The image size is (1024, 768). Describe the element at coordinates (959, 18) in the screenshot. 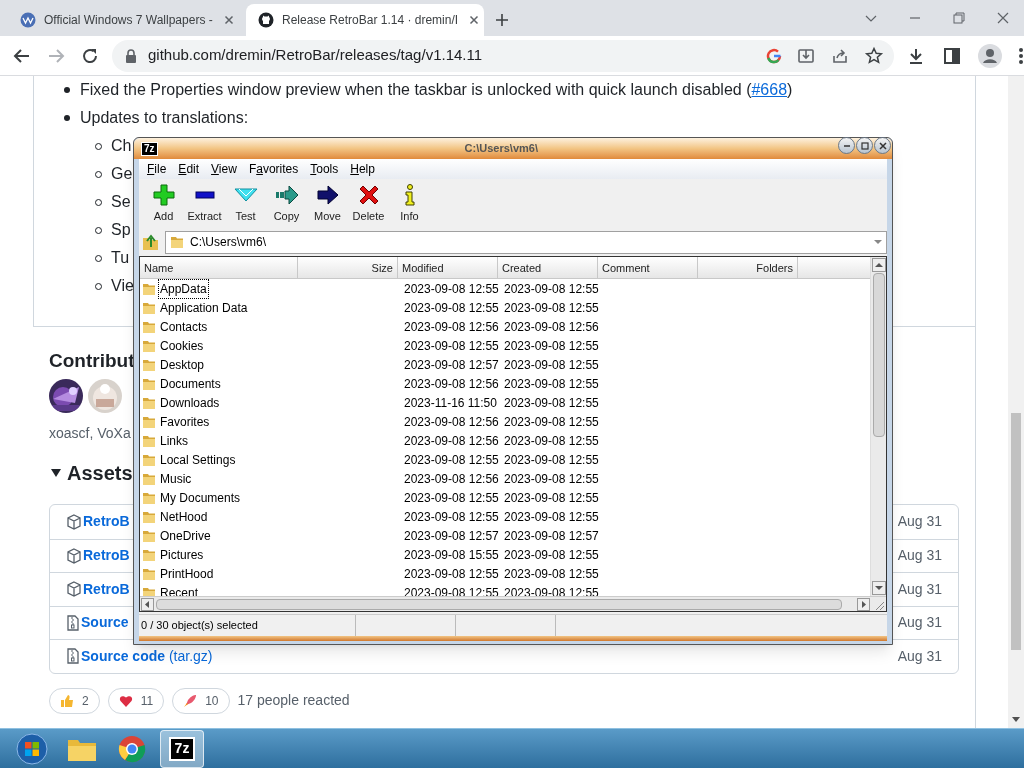

I see `restore-icon` at that location.